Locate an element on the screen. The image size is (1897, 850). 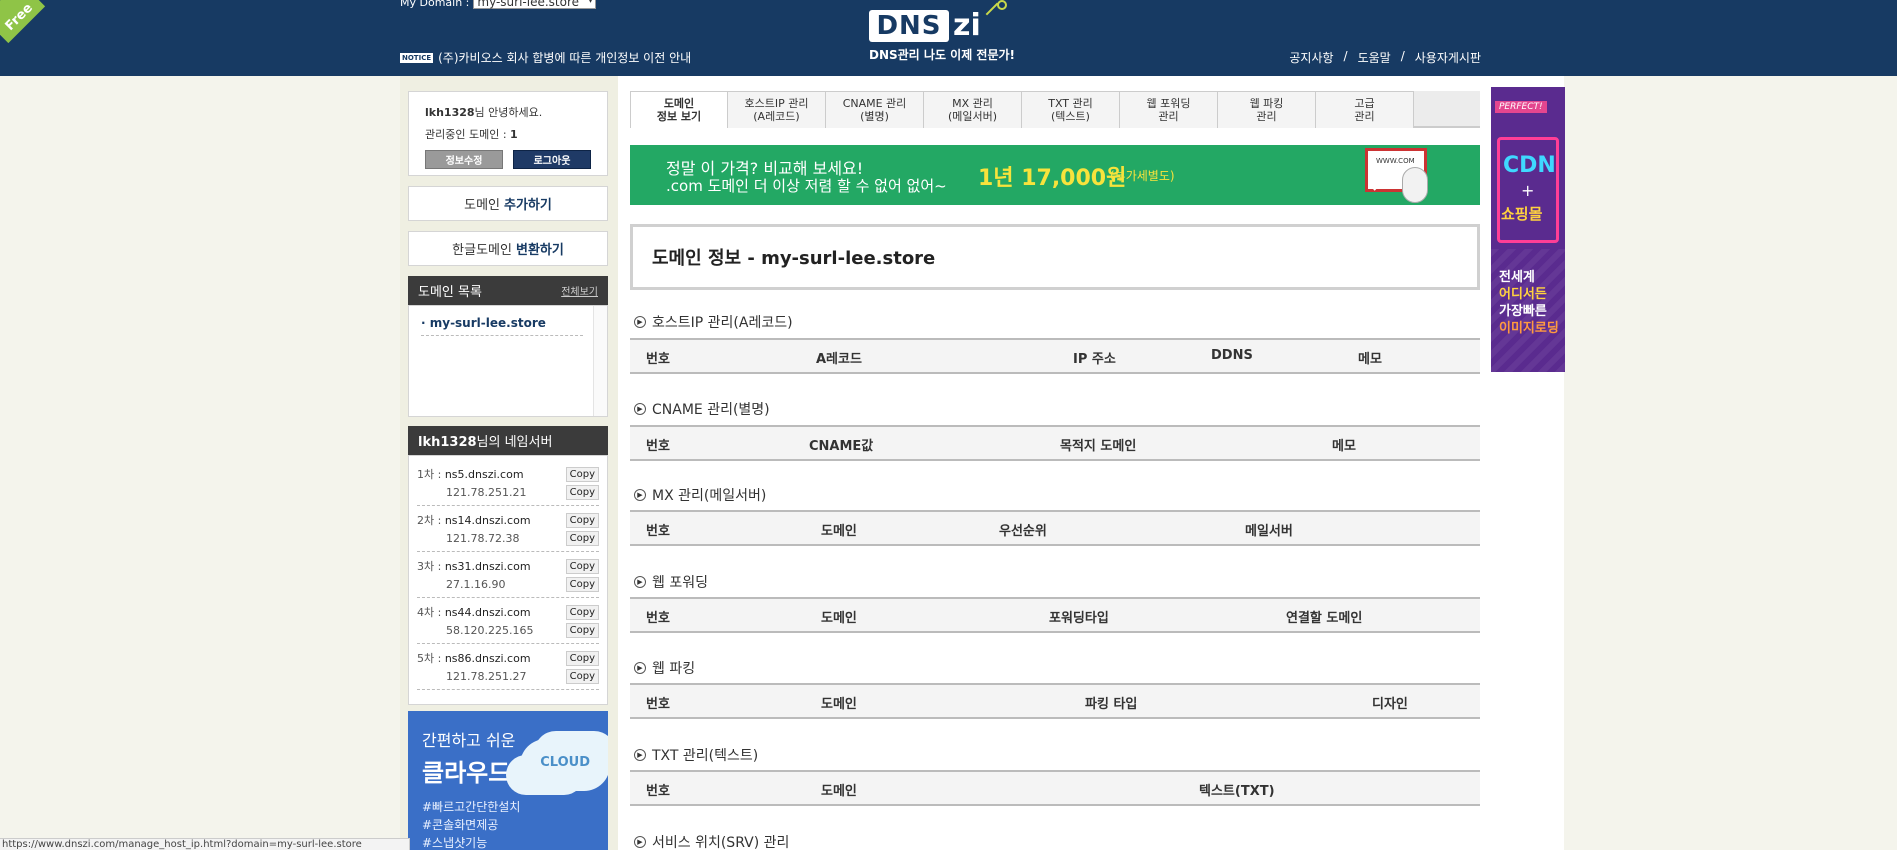
add-domain-label: 도메인 is located at coordinates (482, 205).